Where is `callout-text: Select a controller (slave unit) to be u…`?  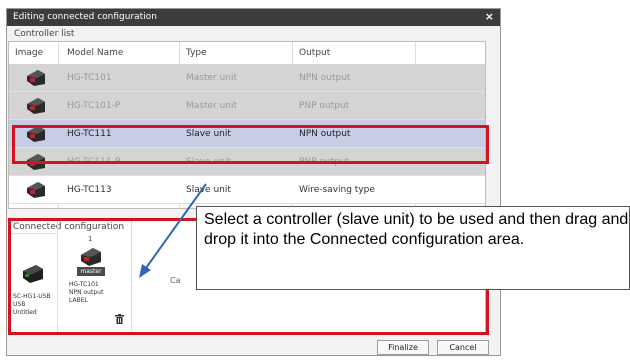 callout-text: Select a controller (slave unit) to be u… is located at coordinates (416, 229).